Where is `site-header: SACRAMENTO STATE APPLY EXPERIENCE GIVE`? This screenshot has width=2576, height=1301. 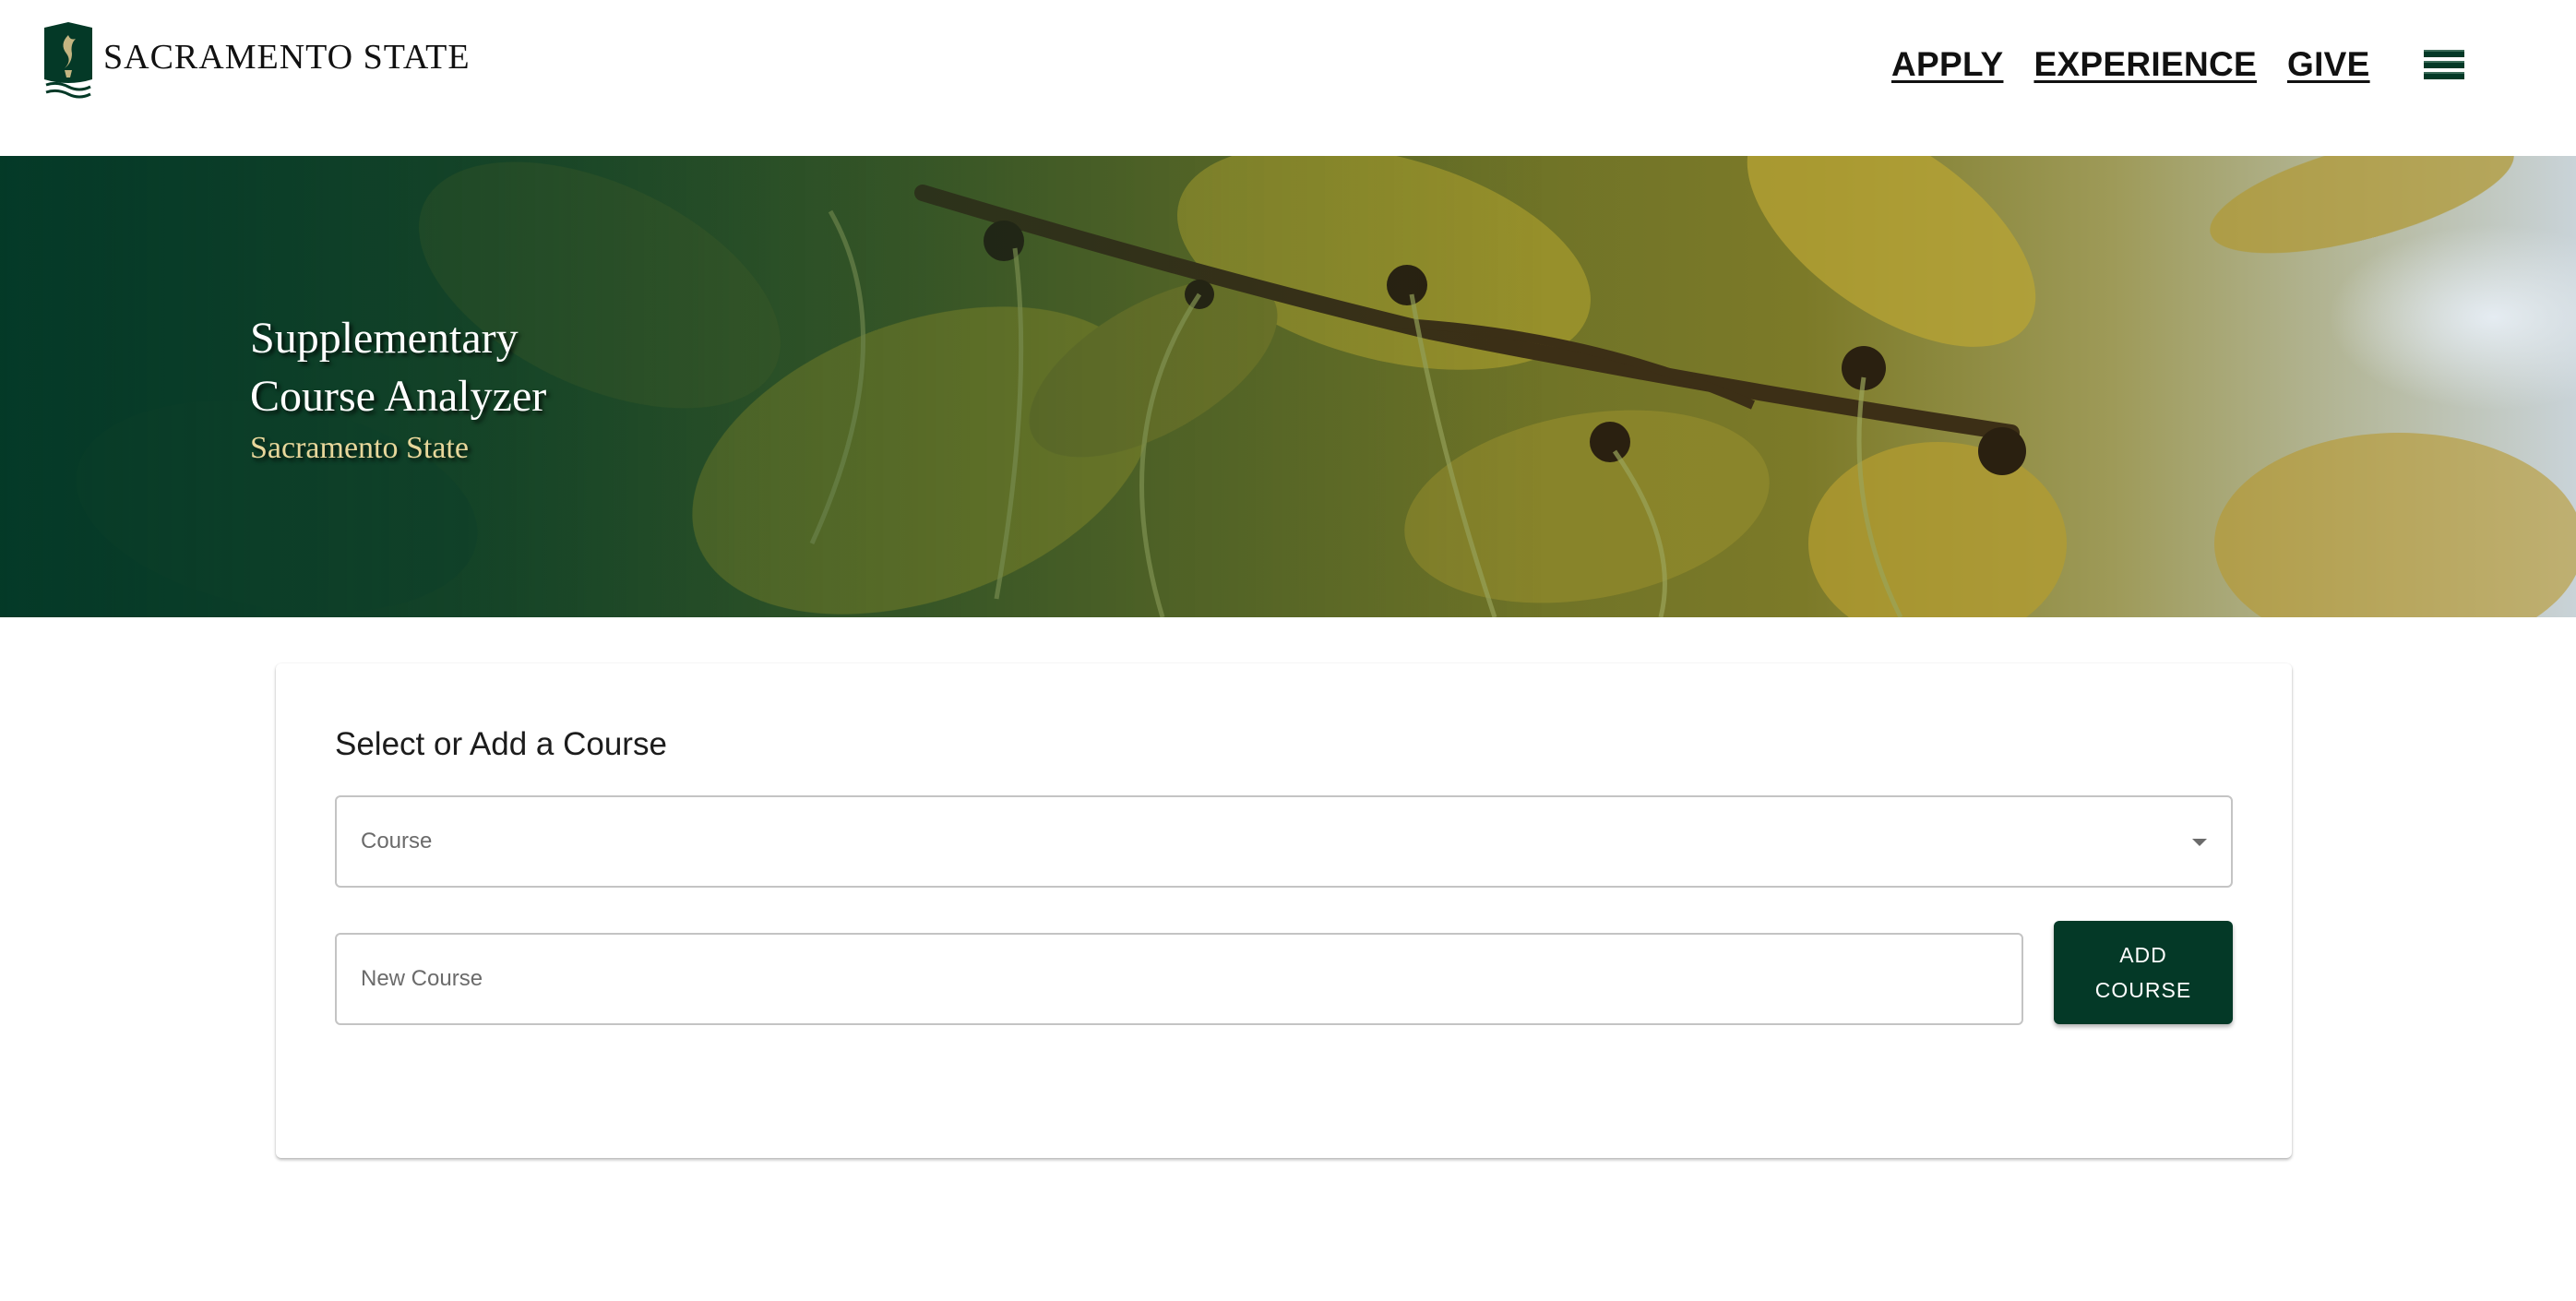
site-header: SACRAMENTO STATE APPLY EXPERIENCE GIVE is located at coordinates (1288, 78).